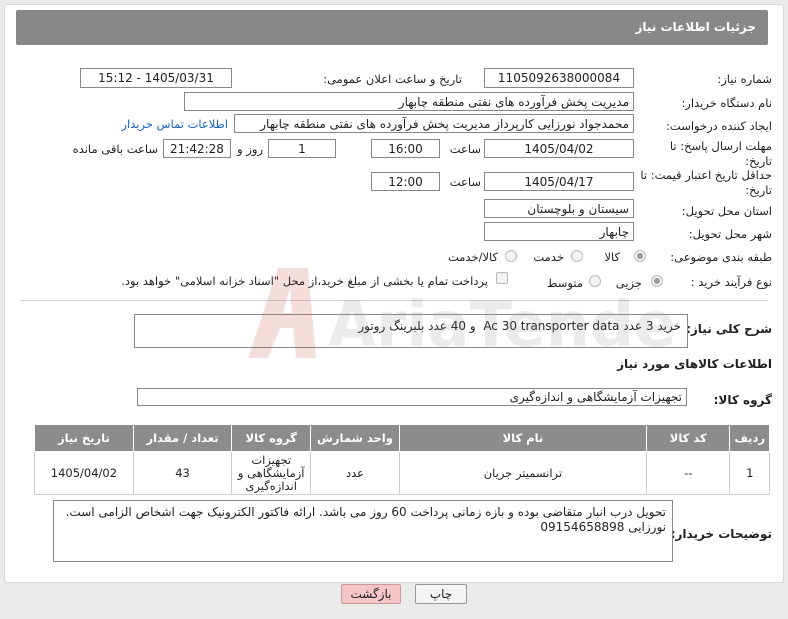 The height and width of the screenshot is (619, 788). I want to click on description-label: شرح کلی نیاز:, so click(729, 329).